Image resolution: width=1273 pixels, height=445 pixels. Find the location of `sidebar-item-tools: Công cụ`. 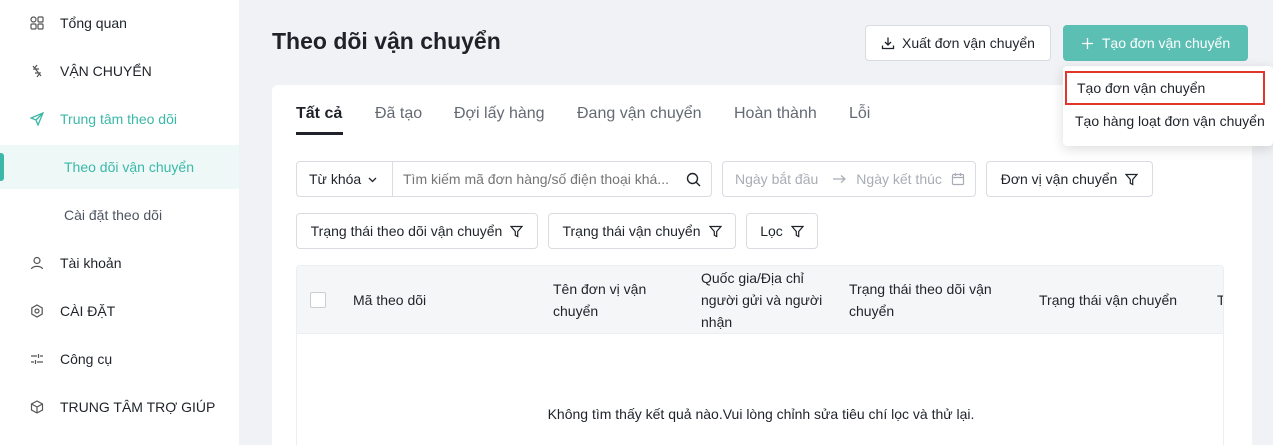

sidebar-item-tools: Công cụ is located at coordinates (119, 359).